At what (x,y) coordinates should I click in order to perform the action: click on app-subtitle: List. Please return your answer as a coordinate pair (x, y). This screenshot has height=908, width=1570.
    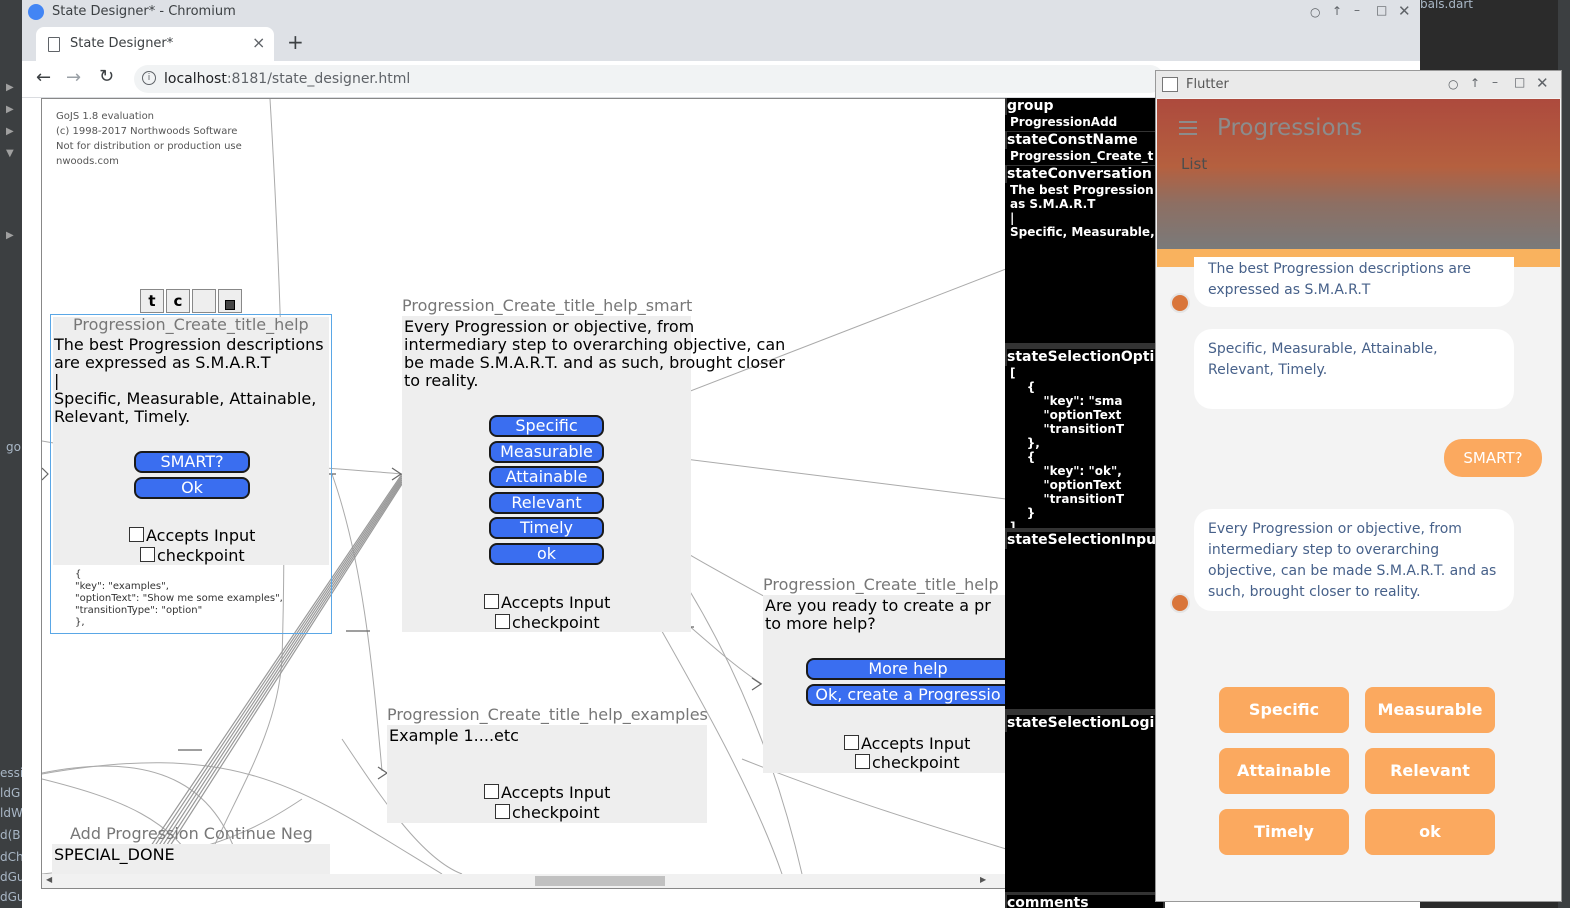
    Looking at the image, I should click on (1194, 164).